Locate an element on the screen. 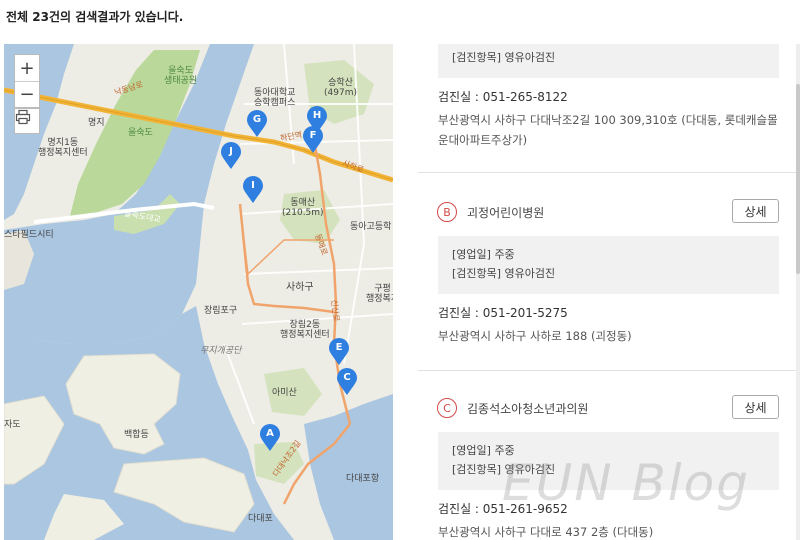 The height and width of the screenshot is (540, 800). map-pin-j: J is located at coordinates (231, 156).